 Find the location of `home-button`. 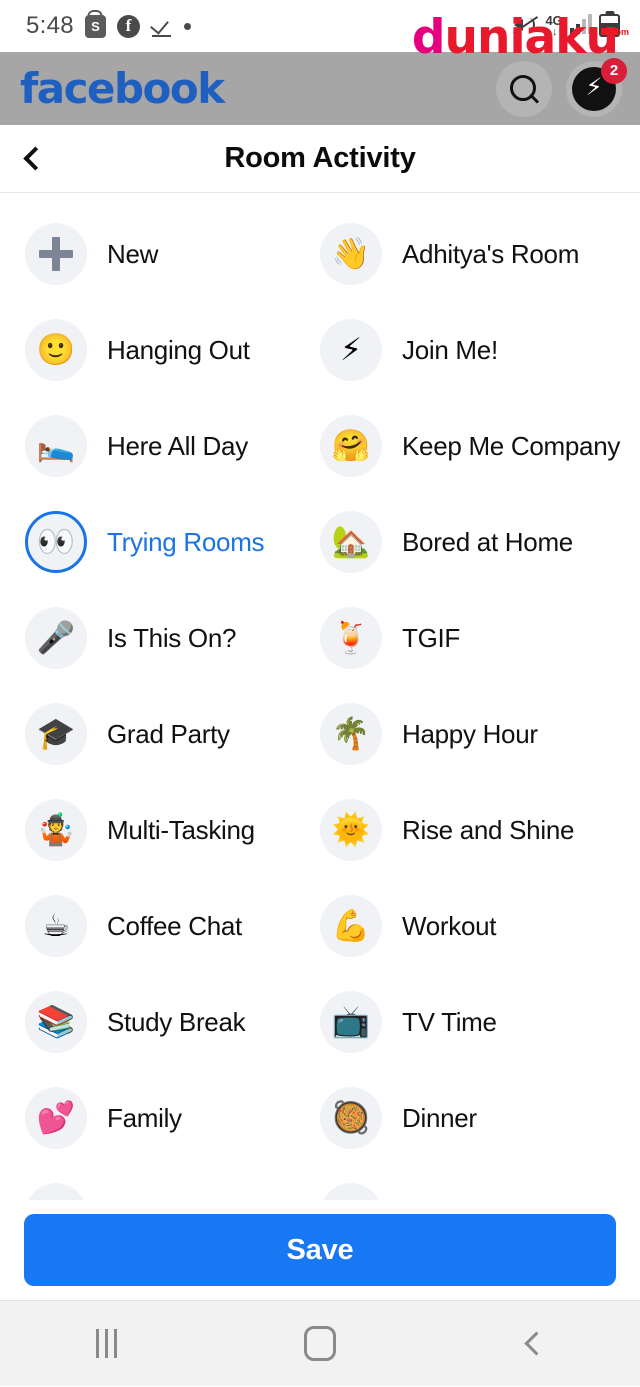

home-button is located at coordinates (319, 1344).